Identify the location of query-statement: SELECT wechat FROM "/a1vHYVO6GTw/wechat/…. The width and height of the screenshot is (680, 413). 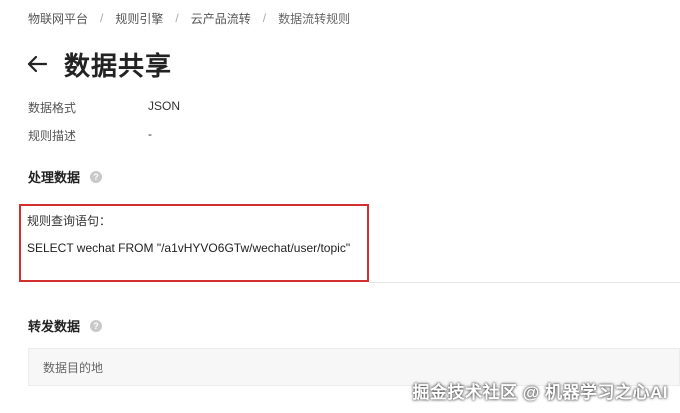
(189, 248).